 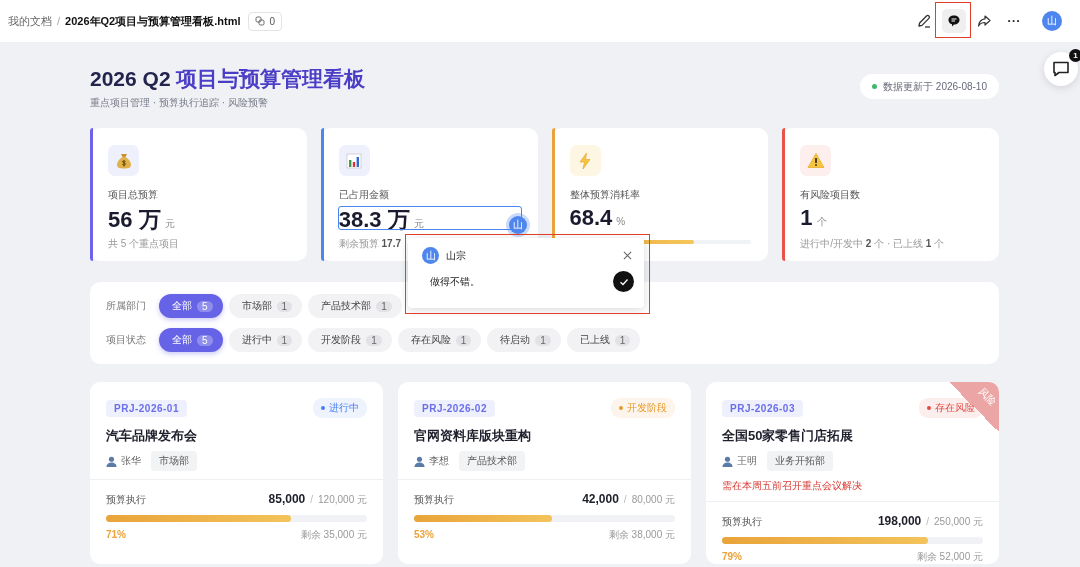 What do you see at coordinates (424, 534) in the screenshot?
I see `percent-text: 53%` at bounding box center [424, 534].